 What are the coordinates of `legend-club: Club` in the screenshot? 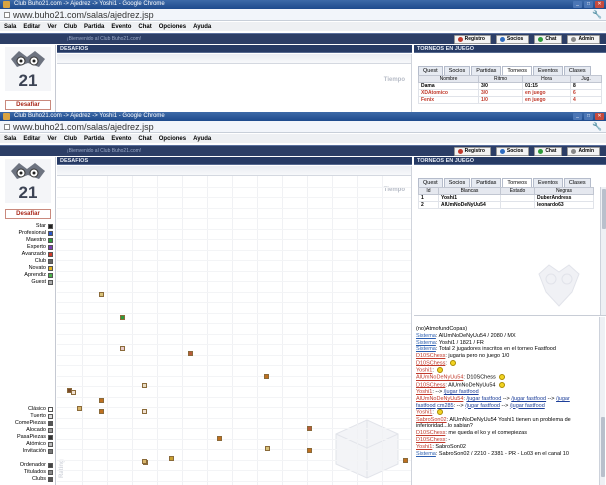 It's located at (35, 261).